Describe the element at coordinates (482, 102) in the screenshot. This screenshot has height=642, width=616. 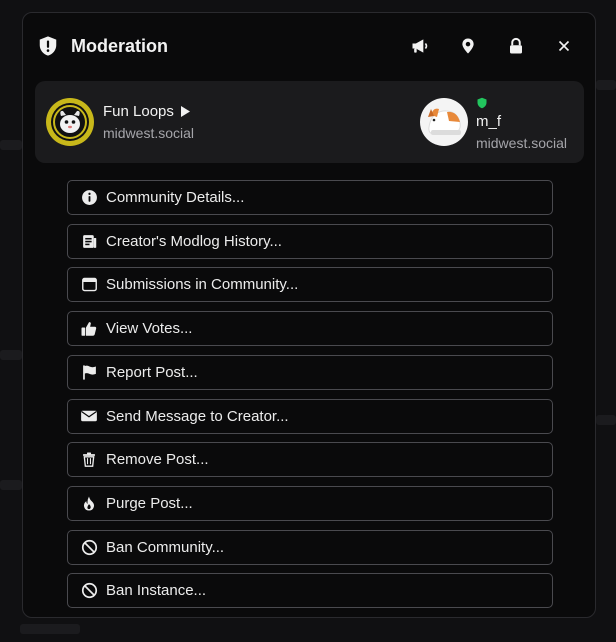
I see `moderator-badge-icon` at that location.